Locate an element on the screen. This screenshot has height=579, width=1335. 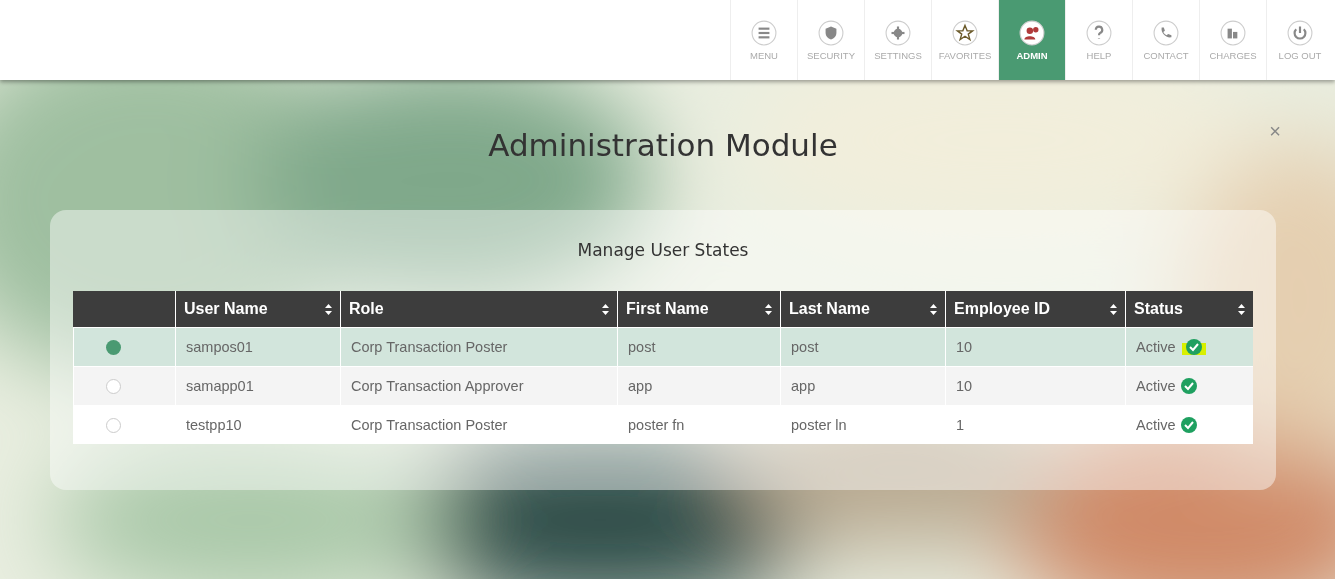
column-header: Status is located at coordinates (1189, 309).